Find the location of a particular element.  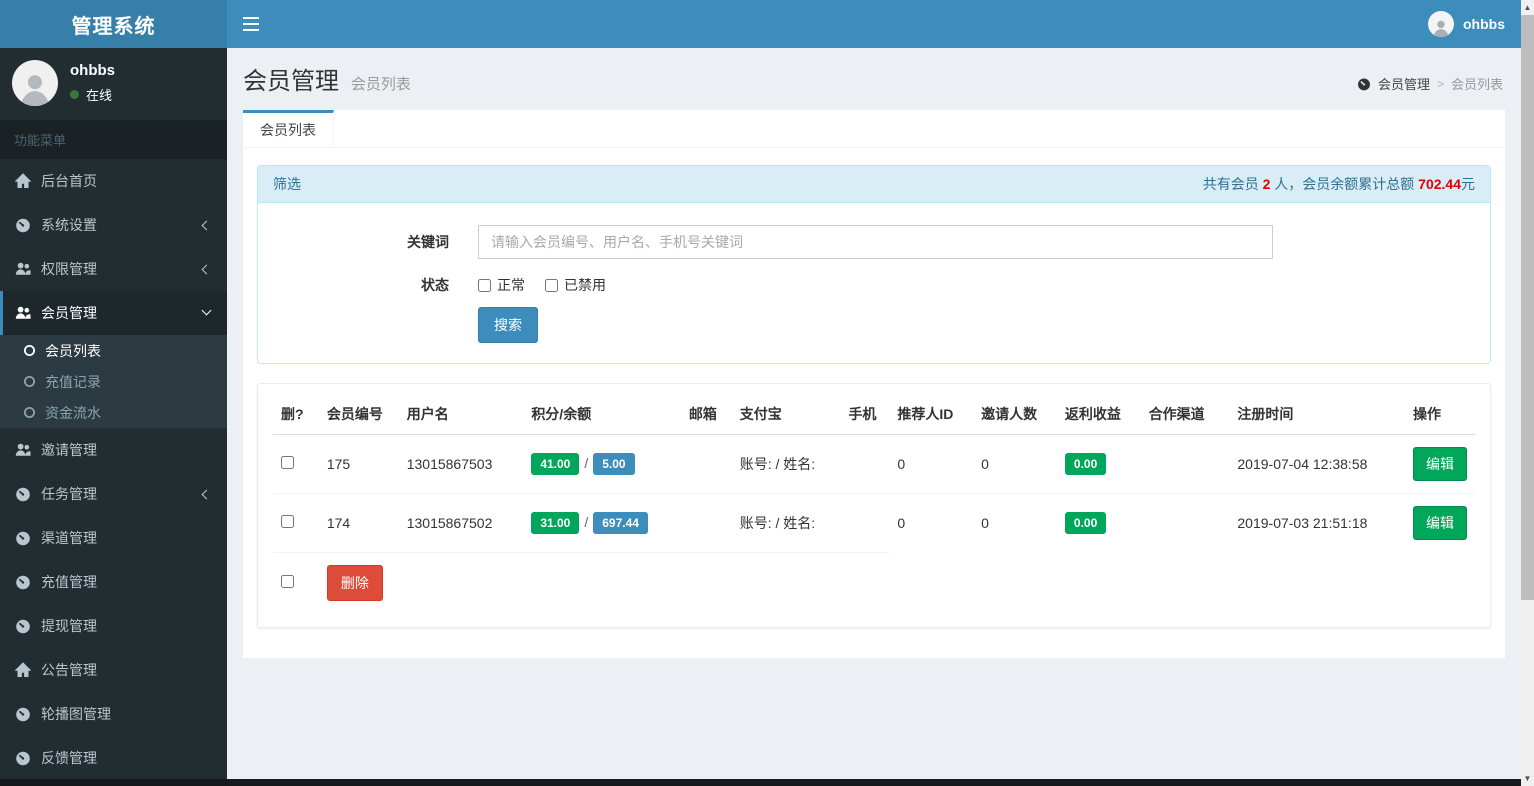

top-bar: 管理系统 ohbbs is located at coordinates (760, 24).